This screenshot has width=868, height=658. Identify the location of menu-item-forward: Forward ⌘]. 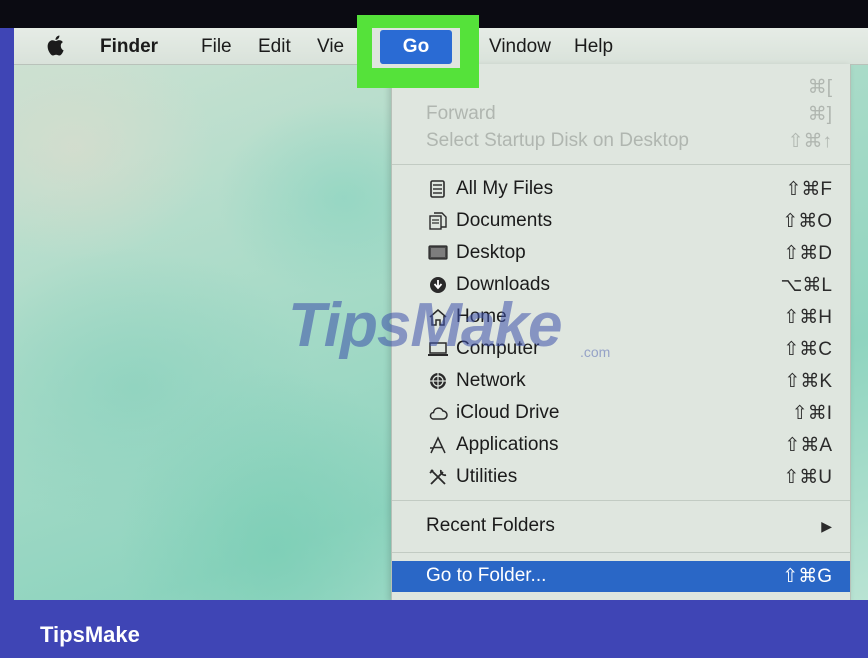
(621, 114).